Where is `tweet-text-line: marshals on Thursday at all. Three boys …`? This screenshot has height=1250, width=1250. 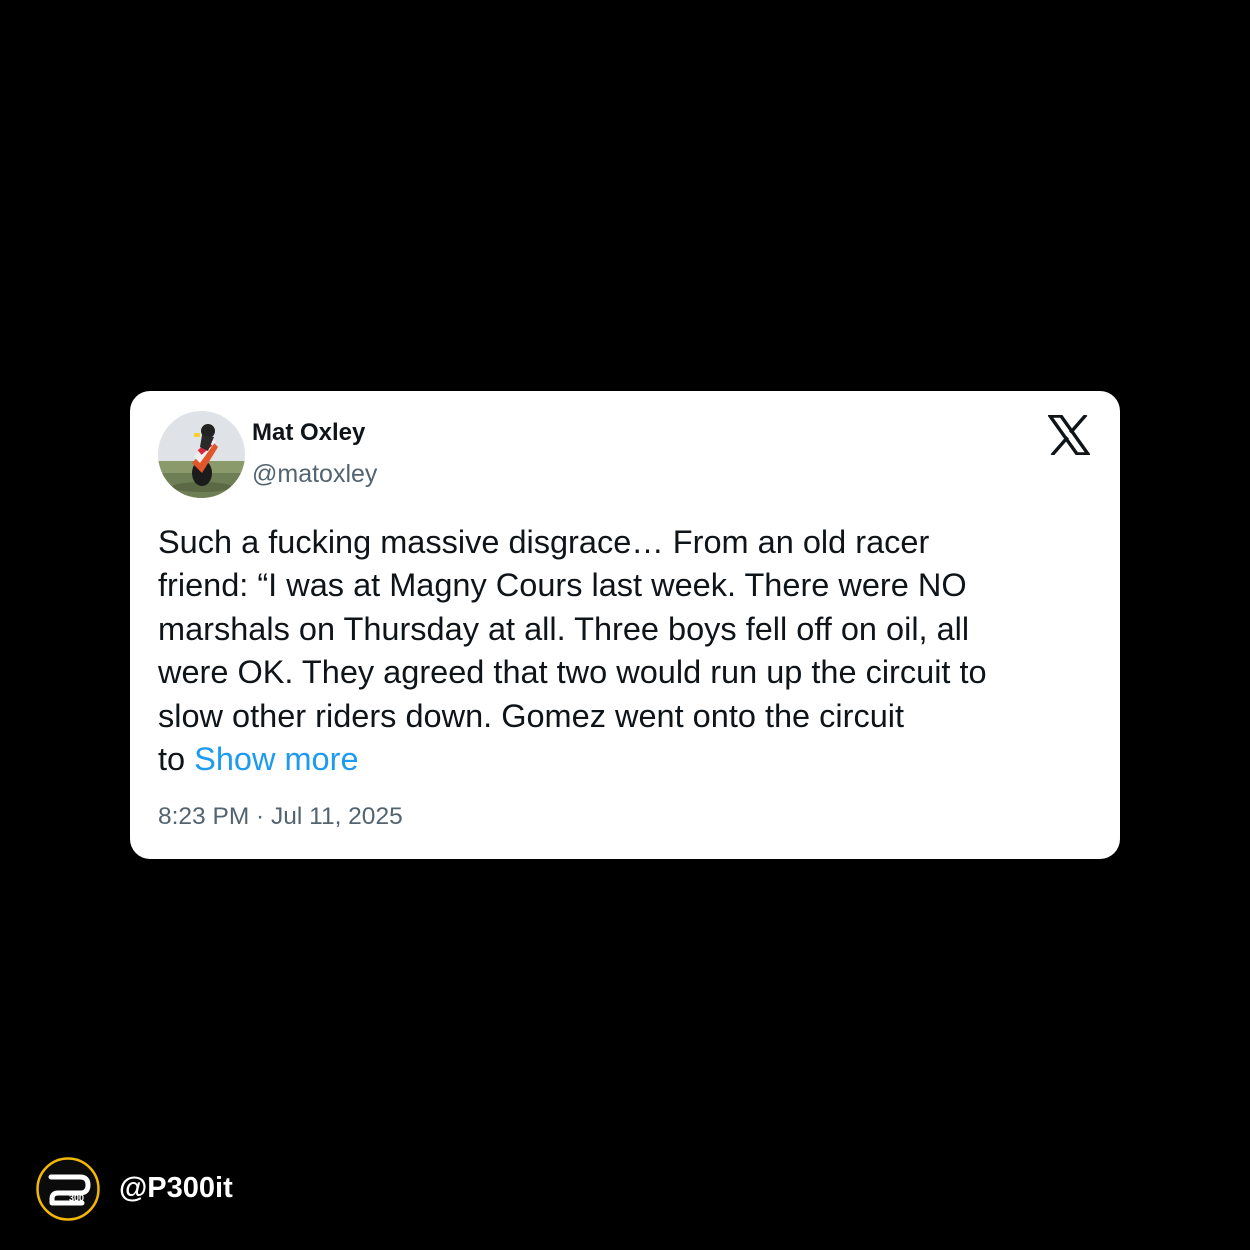 tweet-text-line: marshals on Thursday at all. Three boys … is located at coordinates (564, 628).